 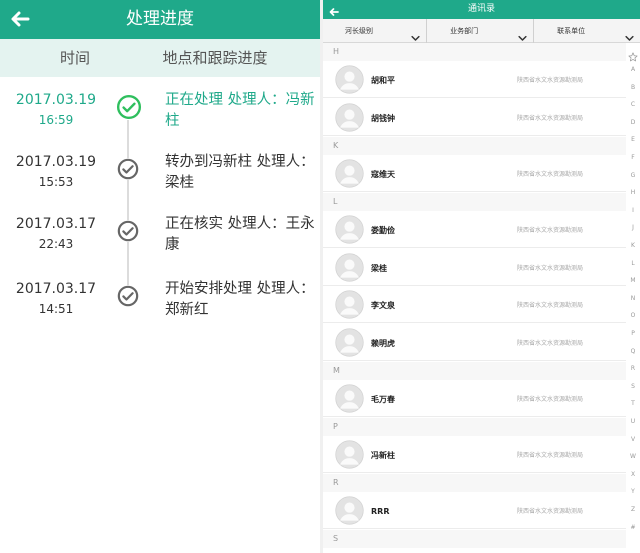 What do you see at coordinates (633, 492) in the screenshot?
I see `index-letter: Y` at bounding box center [633, 492].